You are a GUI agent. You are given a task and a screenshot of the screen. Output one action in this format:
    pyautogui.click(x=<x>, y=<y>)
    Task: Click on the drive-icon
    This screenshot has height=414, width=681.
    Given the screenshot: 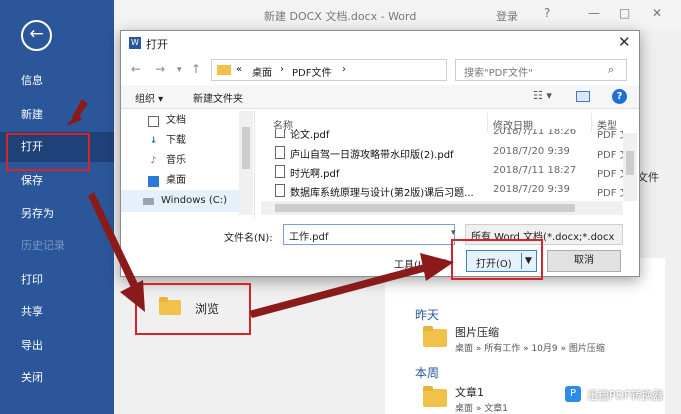 What is the action you would take?
    pyautogui.click(x=148, y=201)
    